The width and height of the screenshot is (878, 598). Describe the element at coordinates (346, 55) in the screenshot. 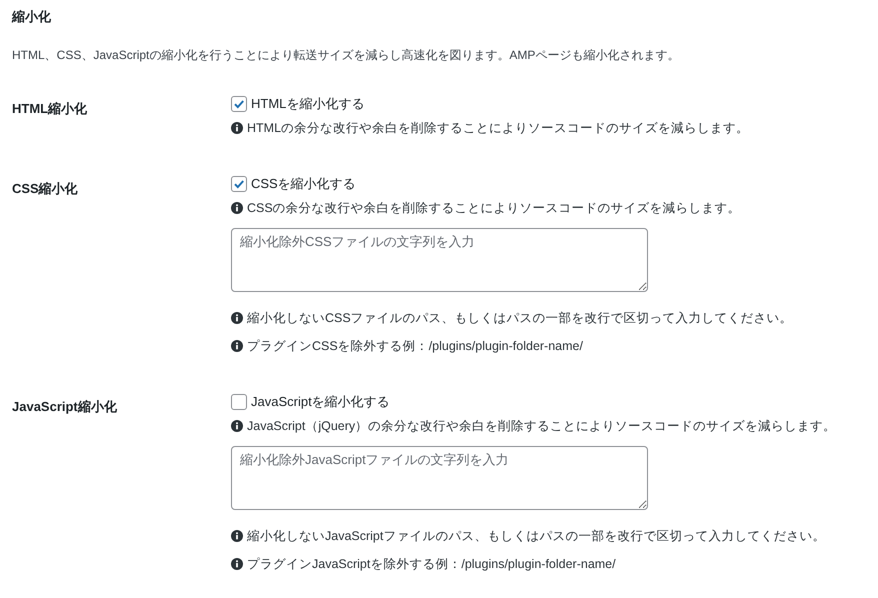

I see `section-description: HTML、CSS、JavaScriptの縮小化を行うことにより転送サイズを減らし高速化を図ります。AMPページも縮小化されます。` at that location.